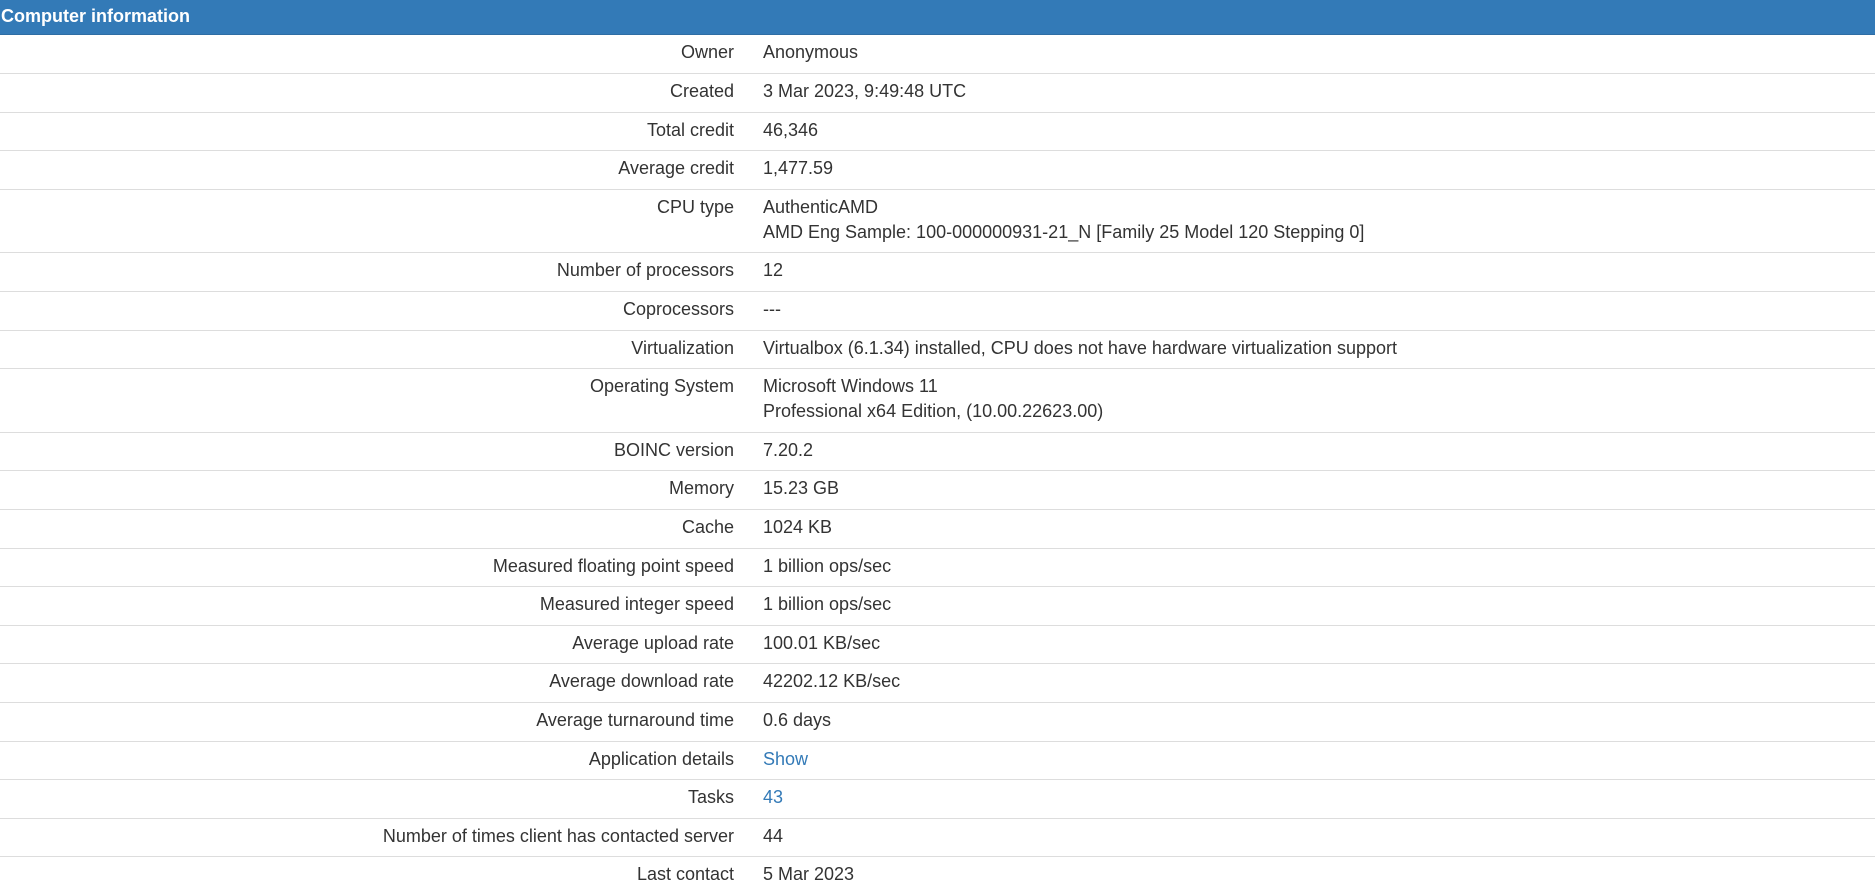 The width and height of the screenshot is (1875, 888). What do you see at coordinates (367, 568) in the screenshot?
I see `row-label: Measured floating point speed` at bounding box center [367, 568].